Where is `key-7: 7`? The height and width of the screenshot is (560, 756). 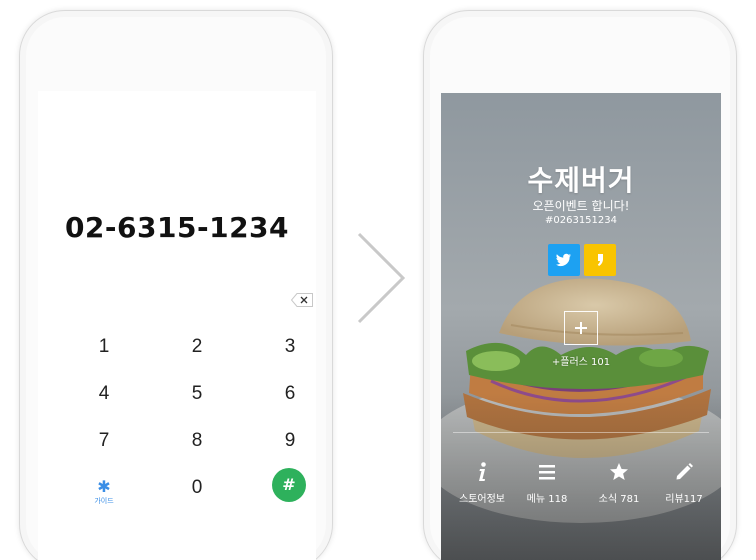
key-7: 7 is located at coordinates (104, 441).